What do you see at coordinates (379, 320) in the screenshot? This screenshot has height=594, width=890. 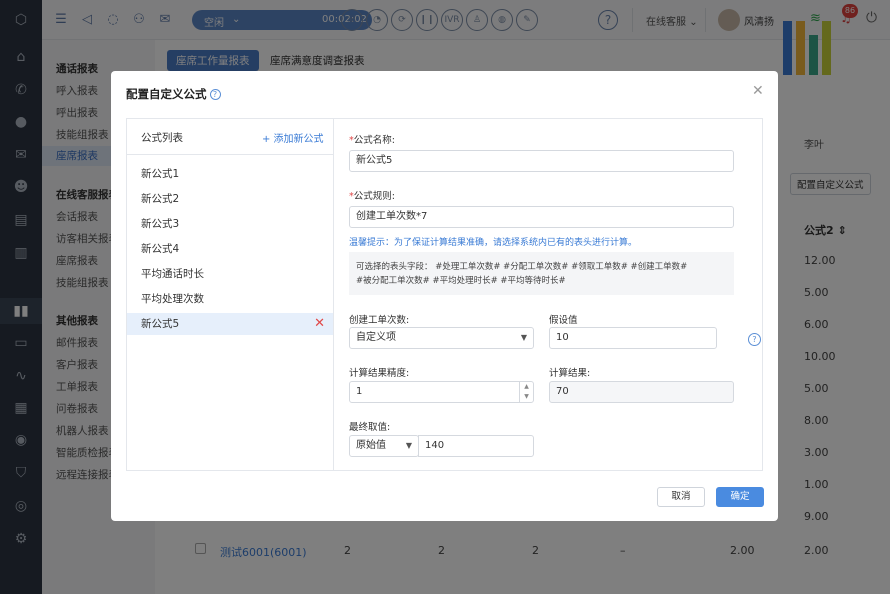 I see `variable-label: 创建工单次数:` at bounding box center [379, 320].